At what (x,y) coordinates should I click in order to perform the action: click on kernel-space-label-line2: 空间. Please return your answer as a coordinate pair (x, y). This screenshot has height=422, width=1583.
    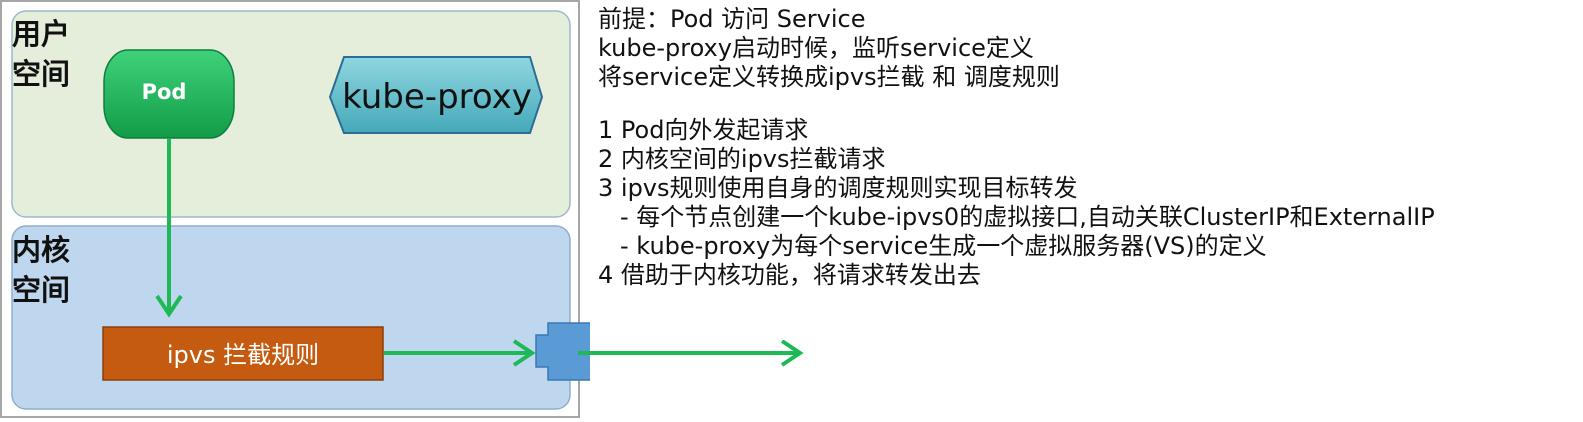
    Looking at the image, I should click on (41, 290).